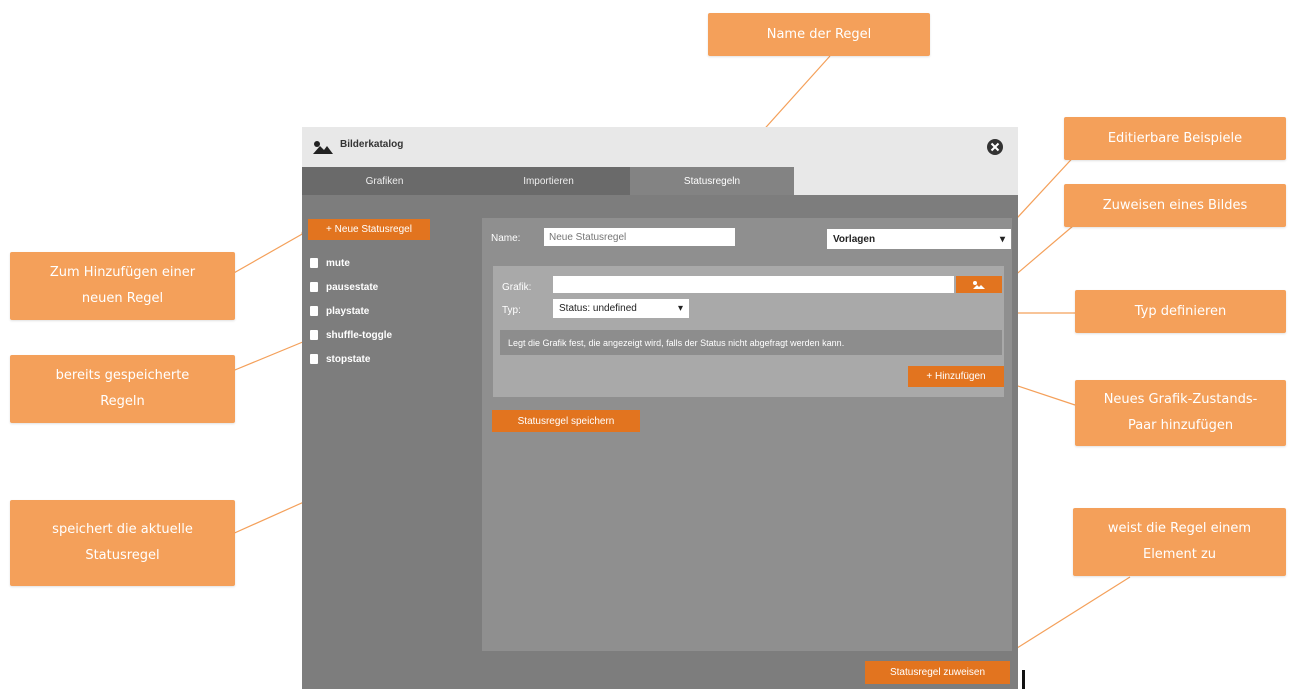 The width and height of the screenshot is (1295, 689). What do you see at coordinates (122, 286) in the screenshot?
I see `callout-zum-hinzufuegen: Zum Hinzufügen einer neuen Regel` at bounding box center [122, 286].